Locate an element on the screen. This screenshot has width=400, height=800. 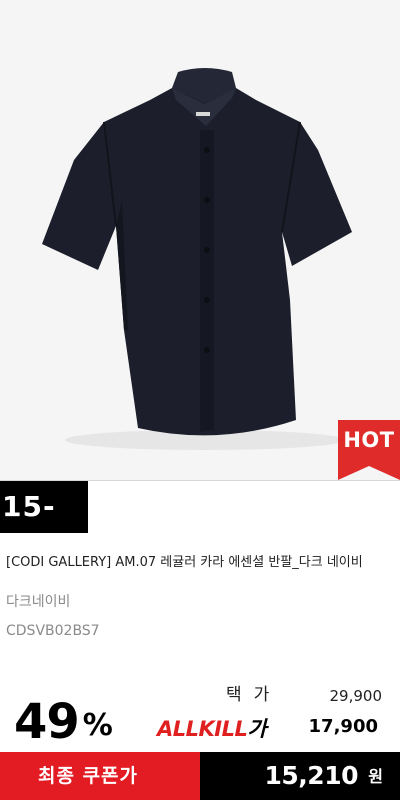
hot-badge-notch is located at coordinates (369, 473).